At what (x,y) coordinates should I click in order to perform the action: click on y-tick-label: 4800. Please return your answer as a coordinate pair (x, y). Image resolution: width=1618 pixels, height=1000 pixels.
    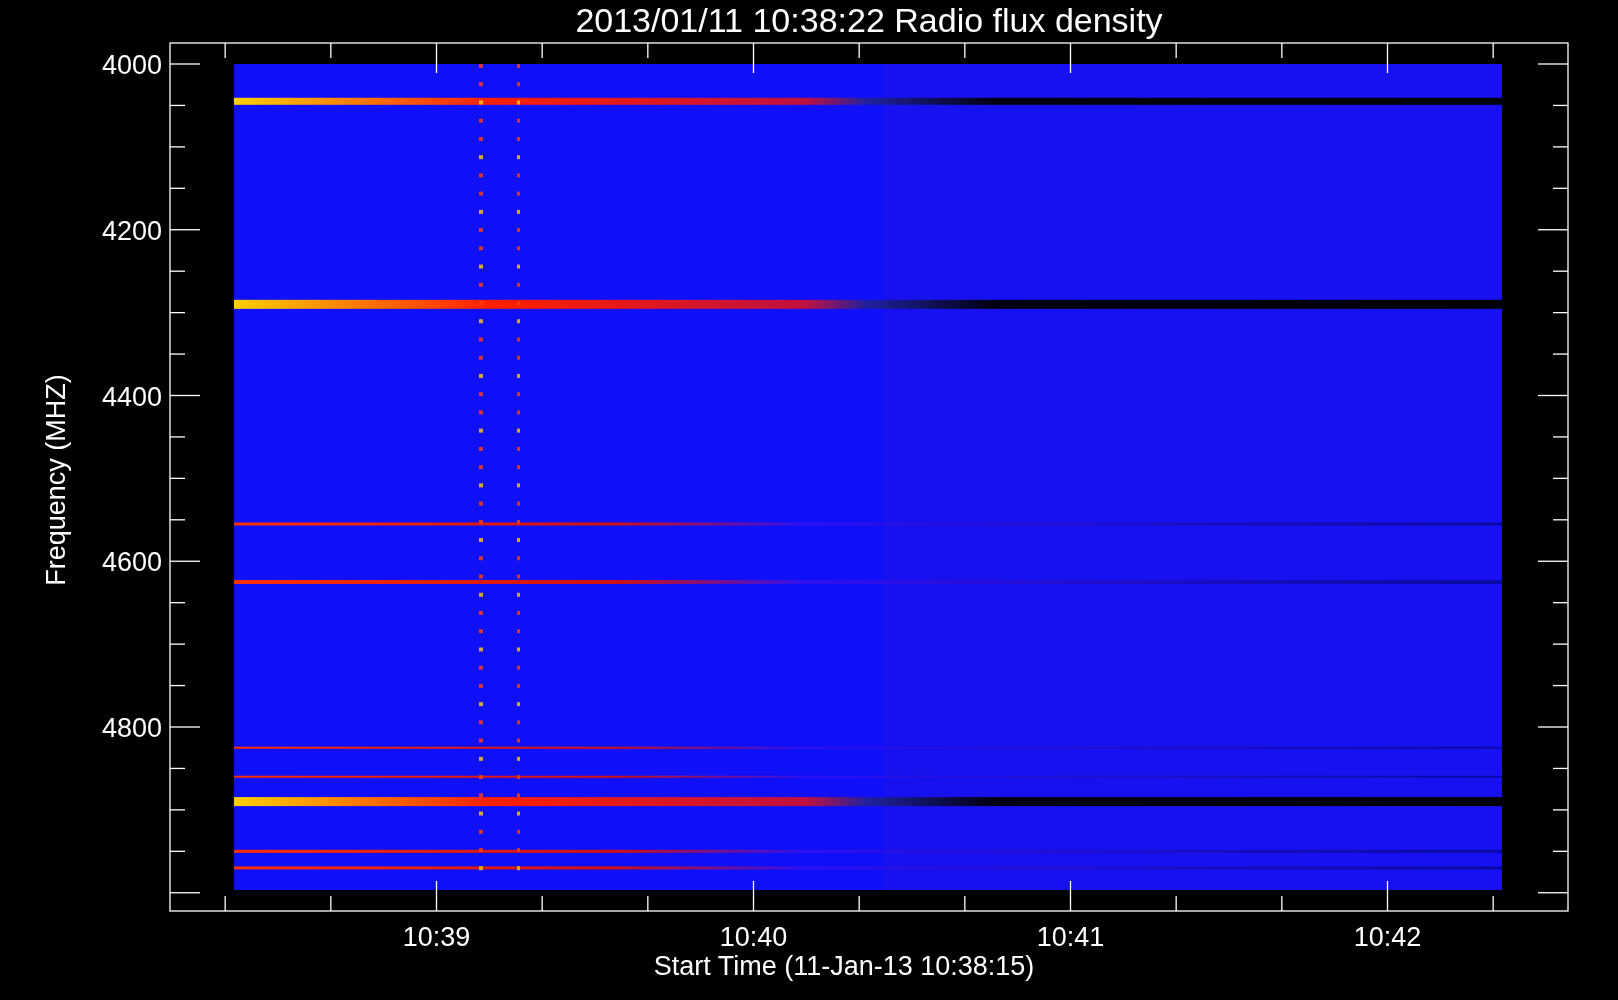
    Looking at the image, I should click on (131, 728).